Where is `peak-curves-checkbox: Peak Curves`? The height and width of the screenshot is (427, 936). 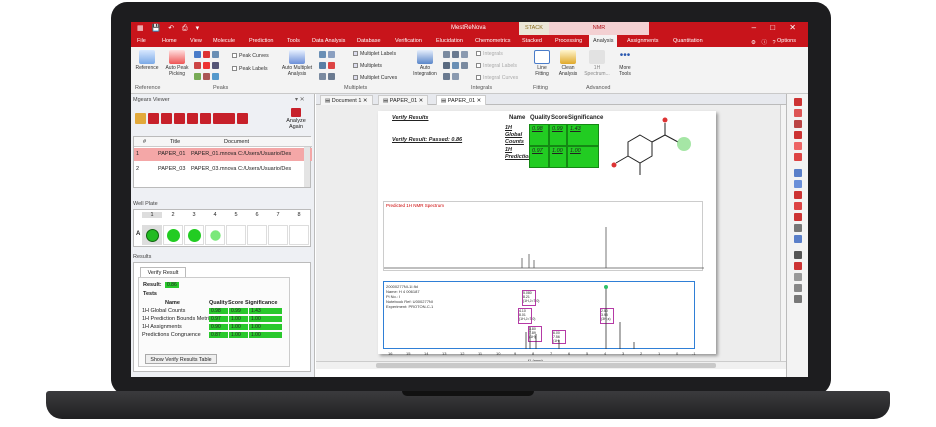
peak-curves-checkbox: Peak Curves is located at coordinates (250, 56).